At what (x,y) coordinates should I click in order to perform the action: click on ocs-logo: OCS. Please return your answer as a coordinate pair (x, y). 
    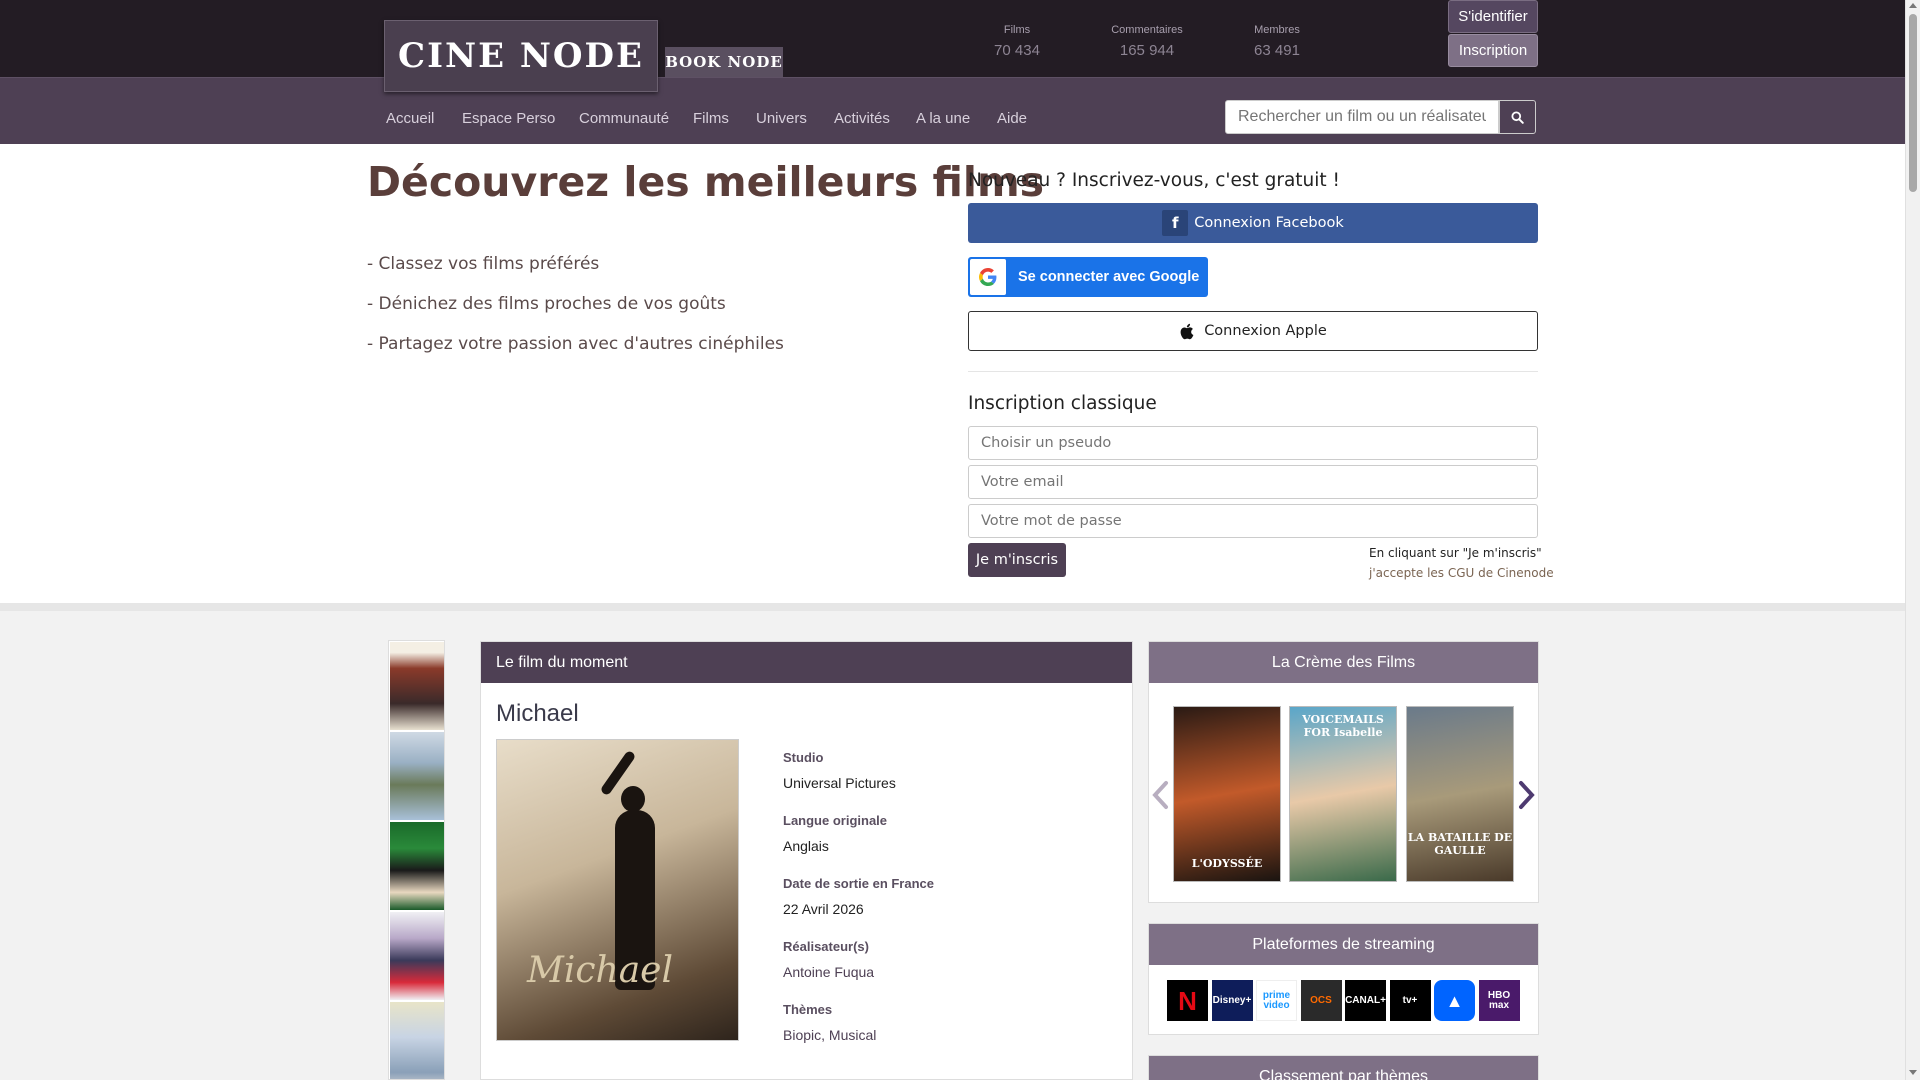
    Looking at the image, I should click on (1321, 1000).